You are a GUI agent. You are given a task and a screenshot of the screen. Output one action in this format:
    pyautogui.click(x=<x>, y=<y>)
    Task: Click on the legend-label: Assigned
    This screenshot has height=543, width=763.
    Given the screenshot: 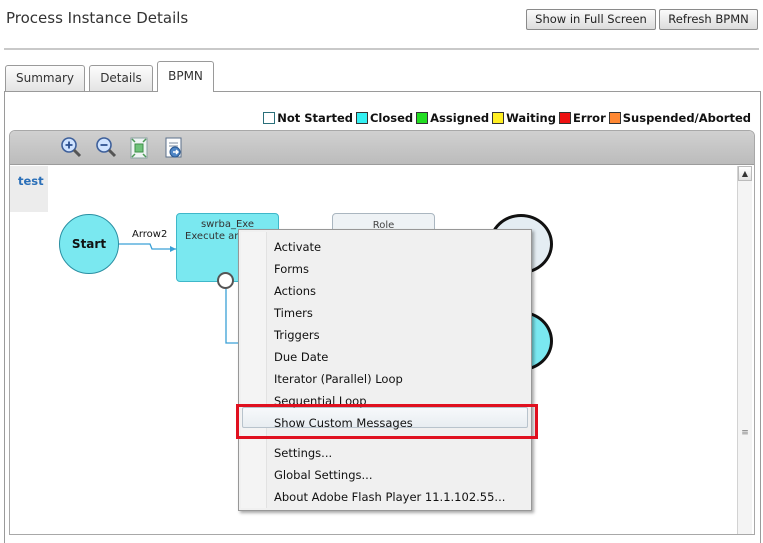 What is the action you would take?
    pyautogui.click(x=460, y=118)
    